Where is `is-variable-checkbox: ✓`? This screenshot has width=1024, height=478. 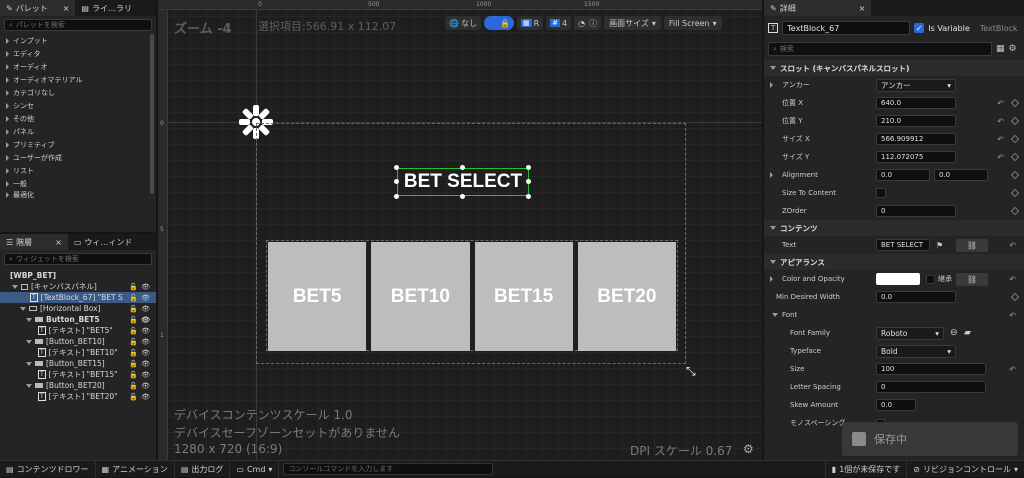 is-variable-checkbox: ✓ is located at coordinates (919, 28).